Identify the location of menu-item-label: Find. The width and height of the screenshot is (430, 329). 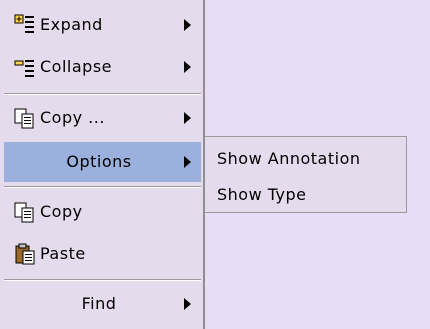
(99, 303).